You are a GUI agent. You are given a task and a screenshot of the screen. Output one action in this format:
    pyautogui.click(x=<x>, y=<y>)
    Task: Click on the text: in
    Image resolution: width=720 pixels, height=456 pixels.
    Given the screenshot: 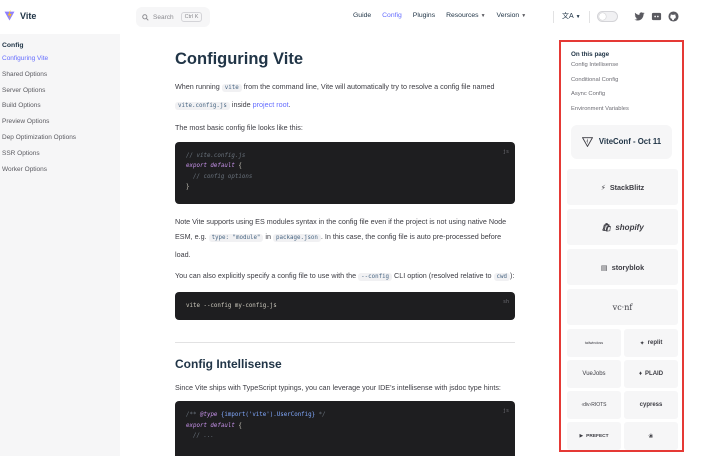 What is the action you would take?
    pyautogui.click(x=268, y=236)
    